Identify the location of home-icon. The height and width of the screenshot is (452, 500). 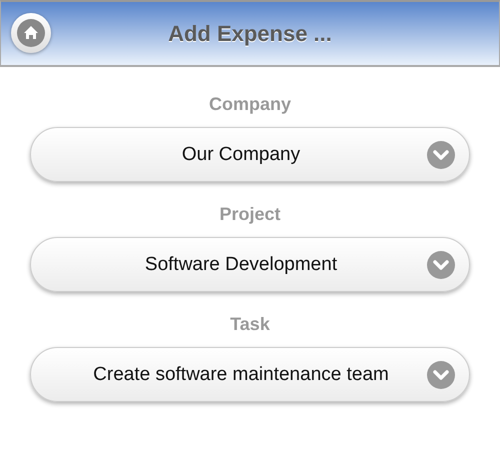
(31, 33).